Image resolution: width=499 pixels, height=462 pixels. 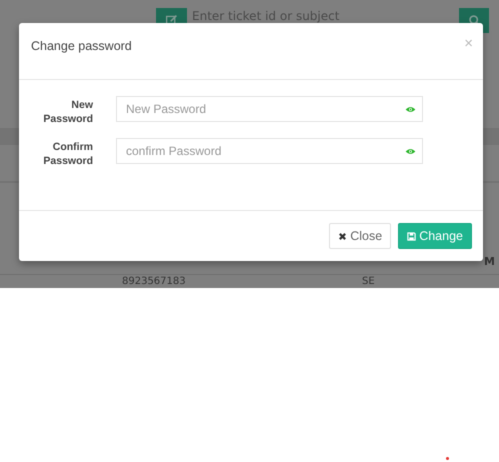 I want to click on field-label: Confirm Password, so click(x=67, y=154).